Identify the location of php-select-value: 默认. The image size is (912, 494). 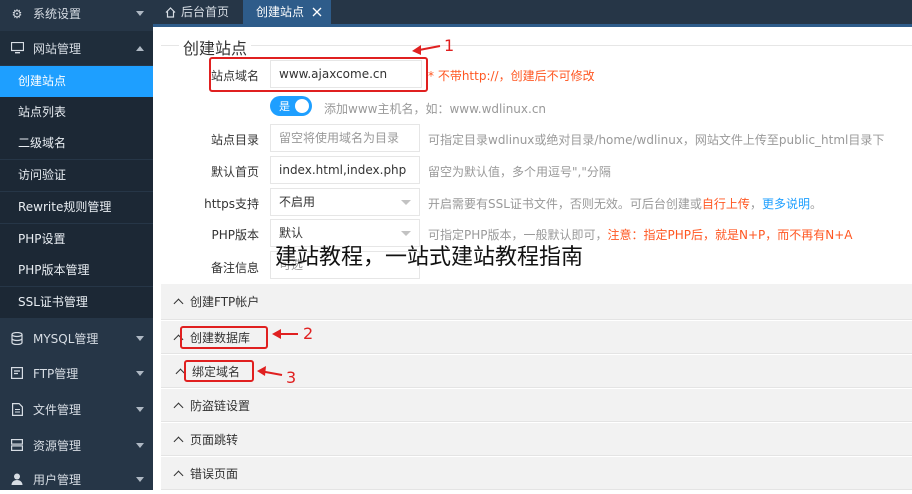
(291, 233).